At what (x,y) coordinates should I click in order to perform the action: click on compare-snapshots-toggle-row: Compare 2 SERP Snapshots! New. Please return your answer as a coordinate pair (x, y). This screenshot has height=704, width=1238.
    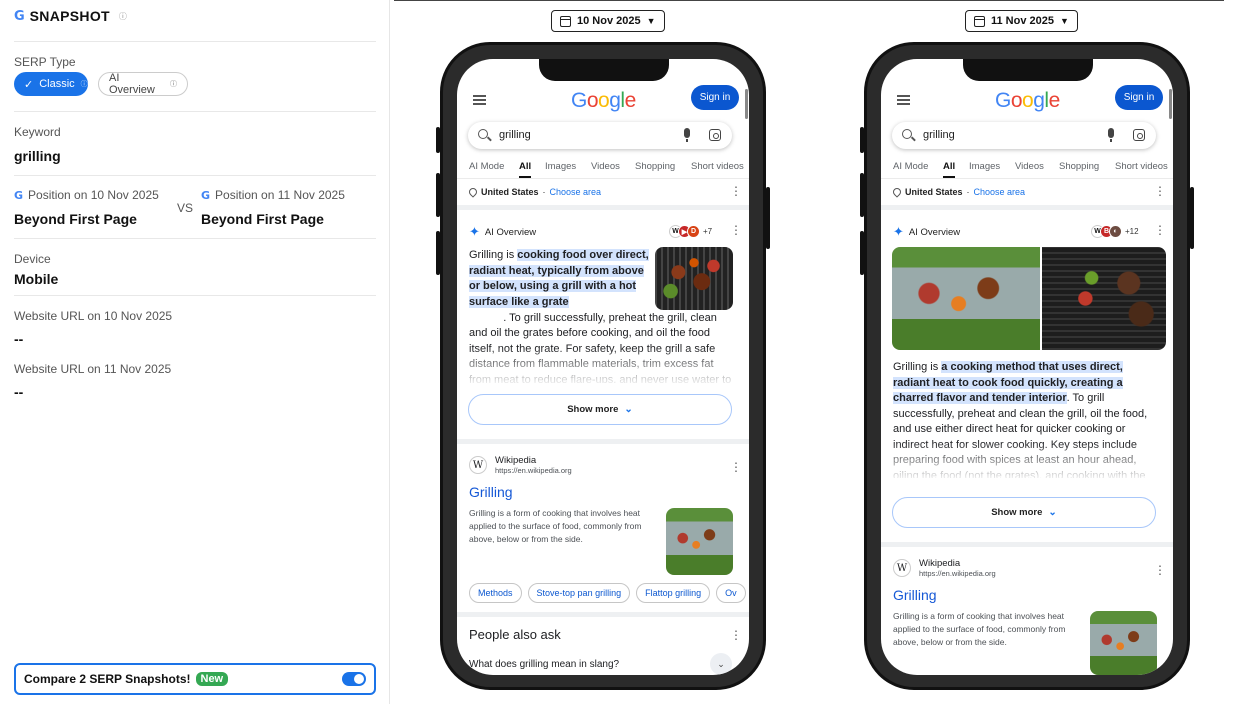
    Looking at the image, I should click on (195, 679).